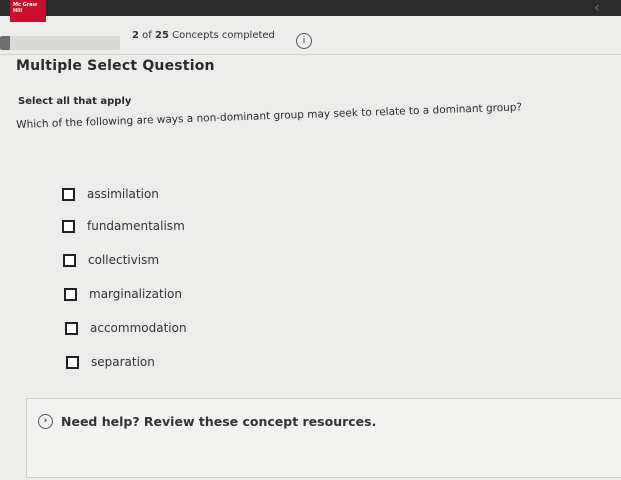 The image size is (621, 480). Describe the element at coordinates (115, 66) in the screenshot. I see `question-heading: Multiple Select Question` at that location.